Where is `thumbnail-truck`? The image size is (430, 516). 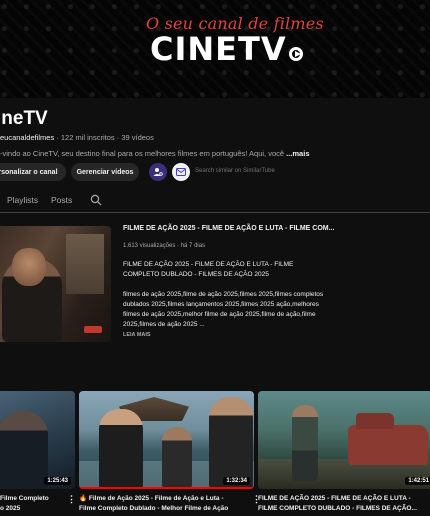
thumbnail-truck is located at coordinates (388, 439).